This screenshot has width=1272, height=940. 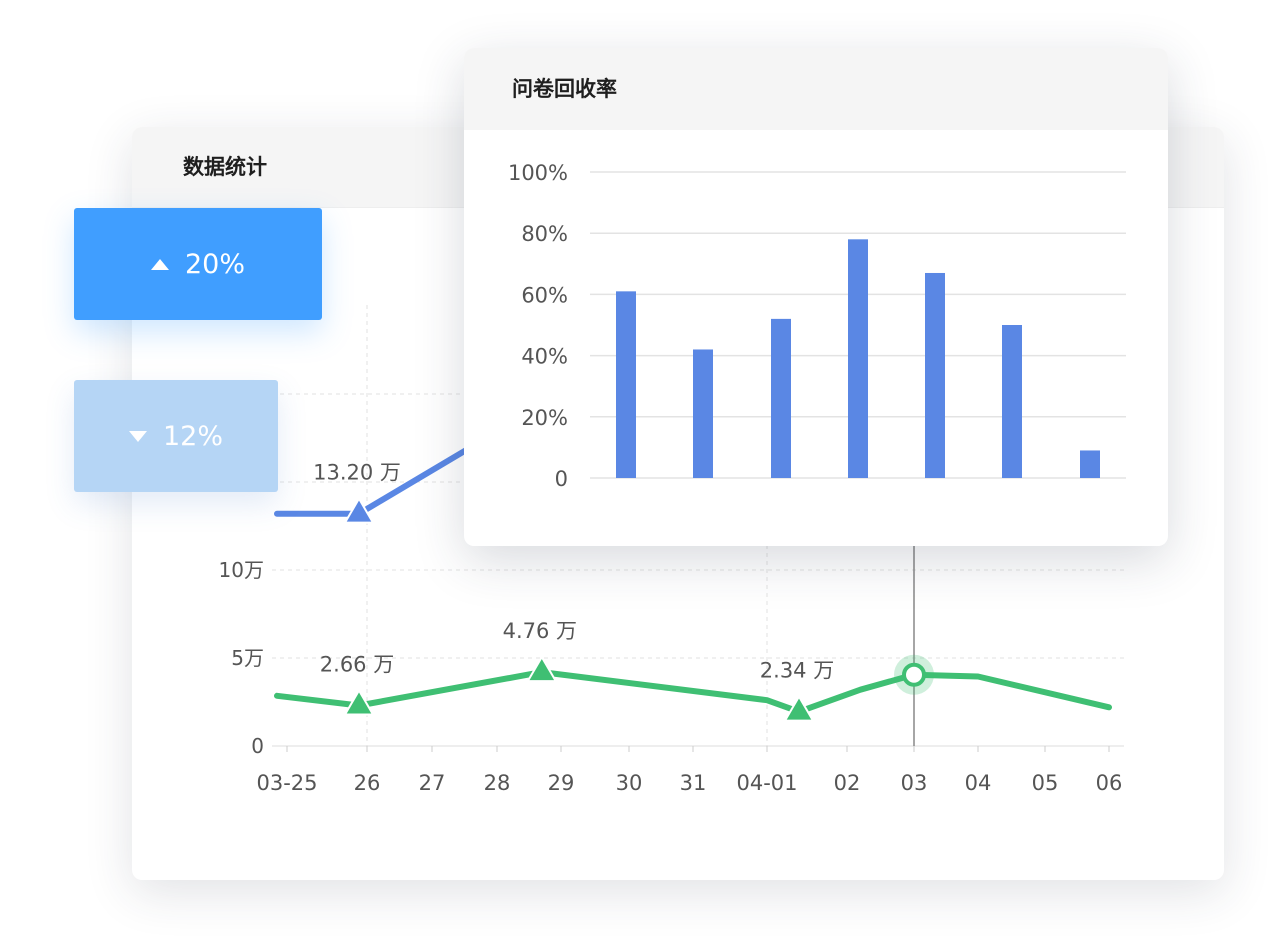 I want to click on y-tick-label: 10万, so click(x=241, y=570).